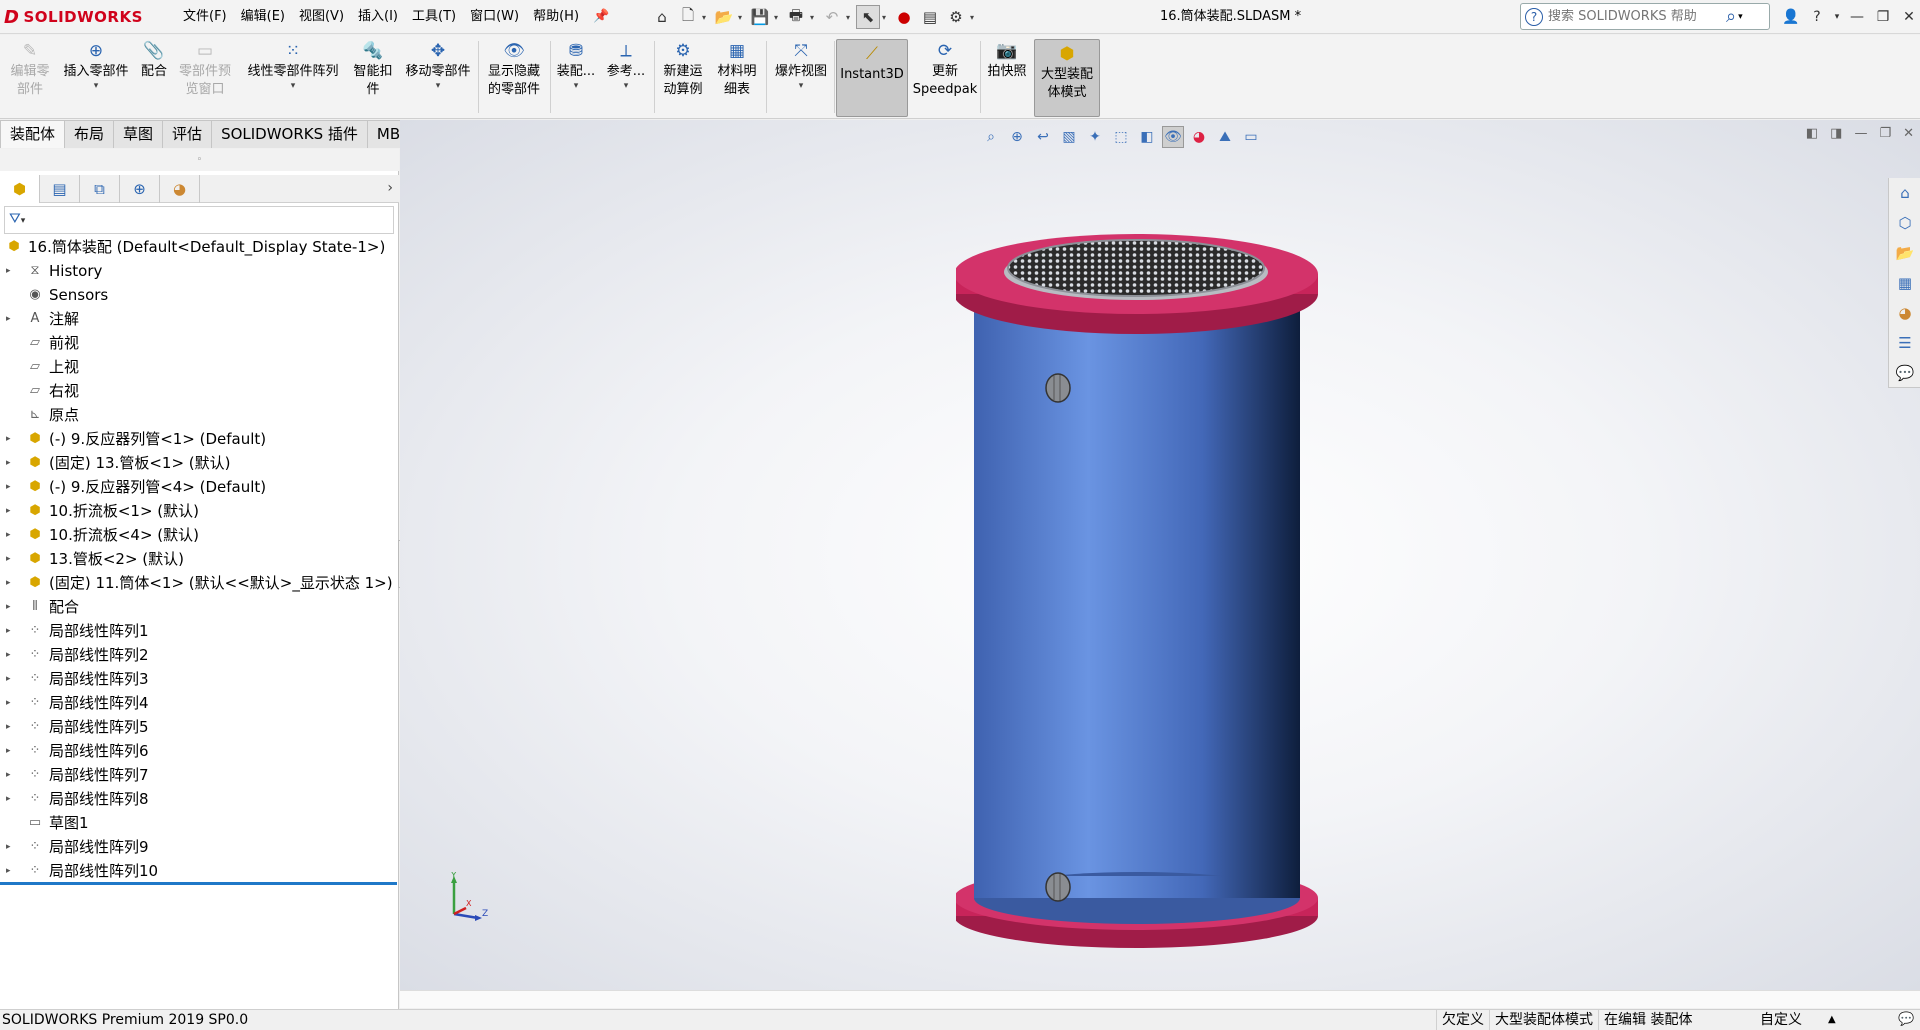  Describe the element at coordinates (1904, 223) in the screenshot. I see `design-library-icon: ⬡` at that location.